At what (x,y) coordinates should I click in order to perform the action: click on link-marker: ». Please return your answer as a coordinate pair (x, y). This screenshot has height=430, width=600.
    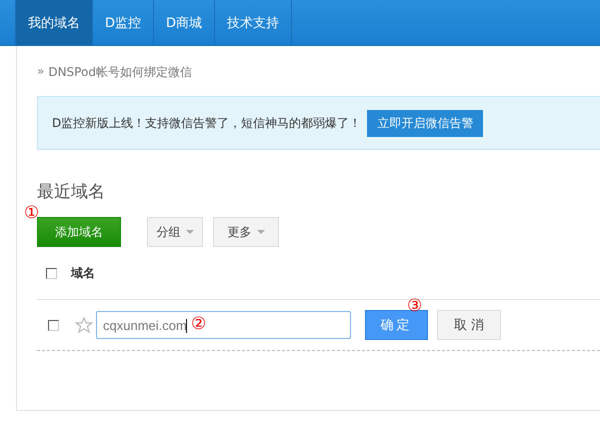
    Looking at the image, I should click on (40, 71).